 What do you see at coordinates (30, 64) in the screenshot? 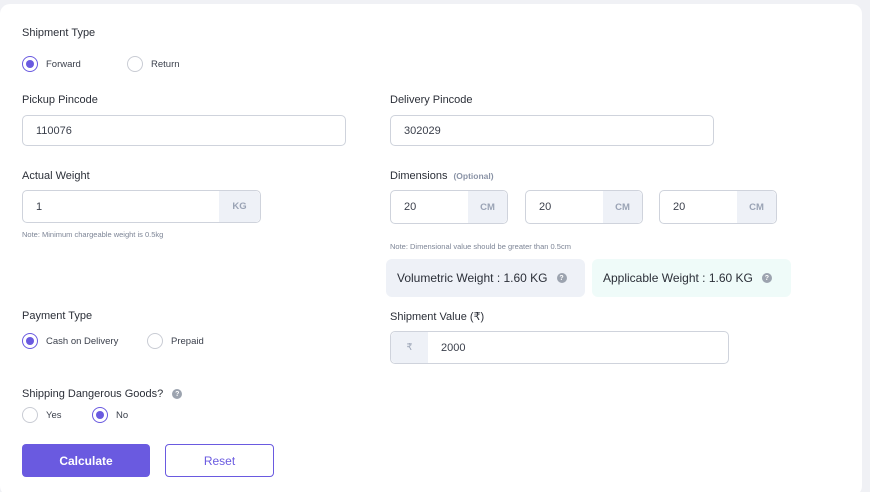
I see `radio-forward-indicator` at bounding box center [30, 64].